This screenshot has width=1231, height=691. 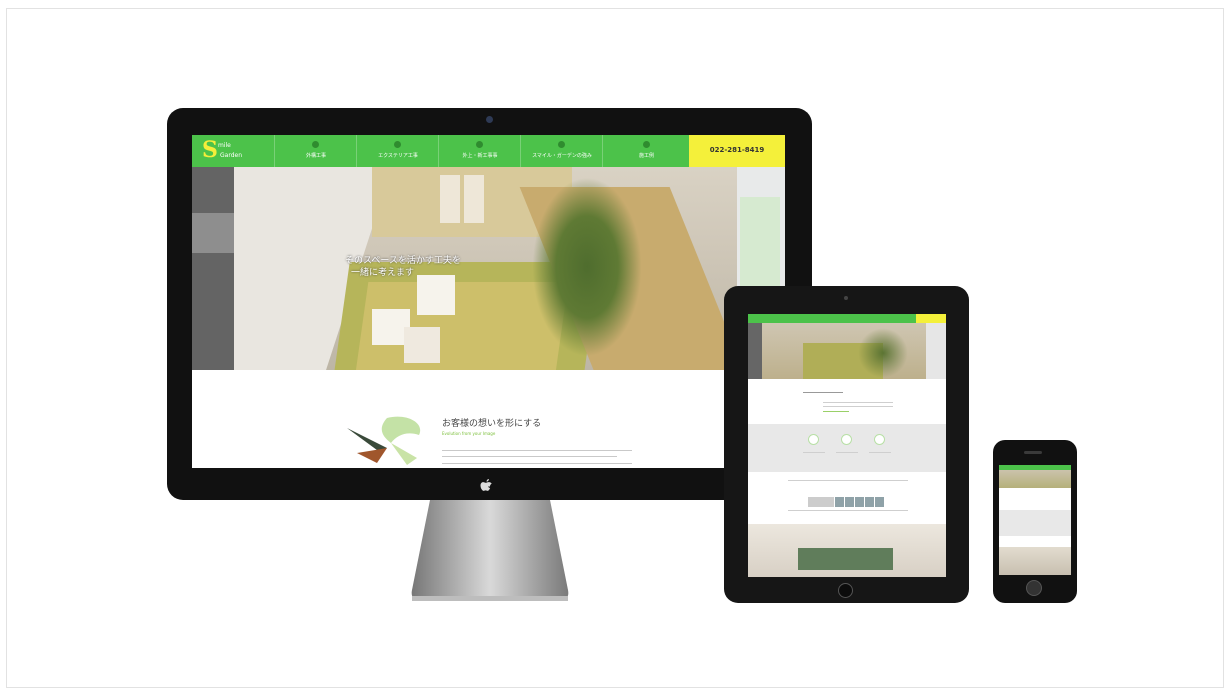 What do you see at coordinates (403, 267) in the screenshot?
I see `hero-caption: そのスペースを活かす工夫を 一緒に考えます` at bounding box center [403, 267].